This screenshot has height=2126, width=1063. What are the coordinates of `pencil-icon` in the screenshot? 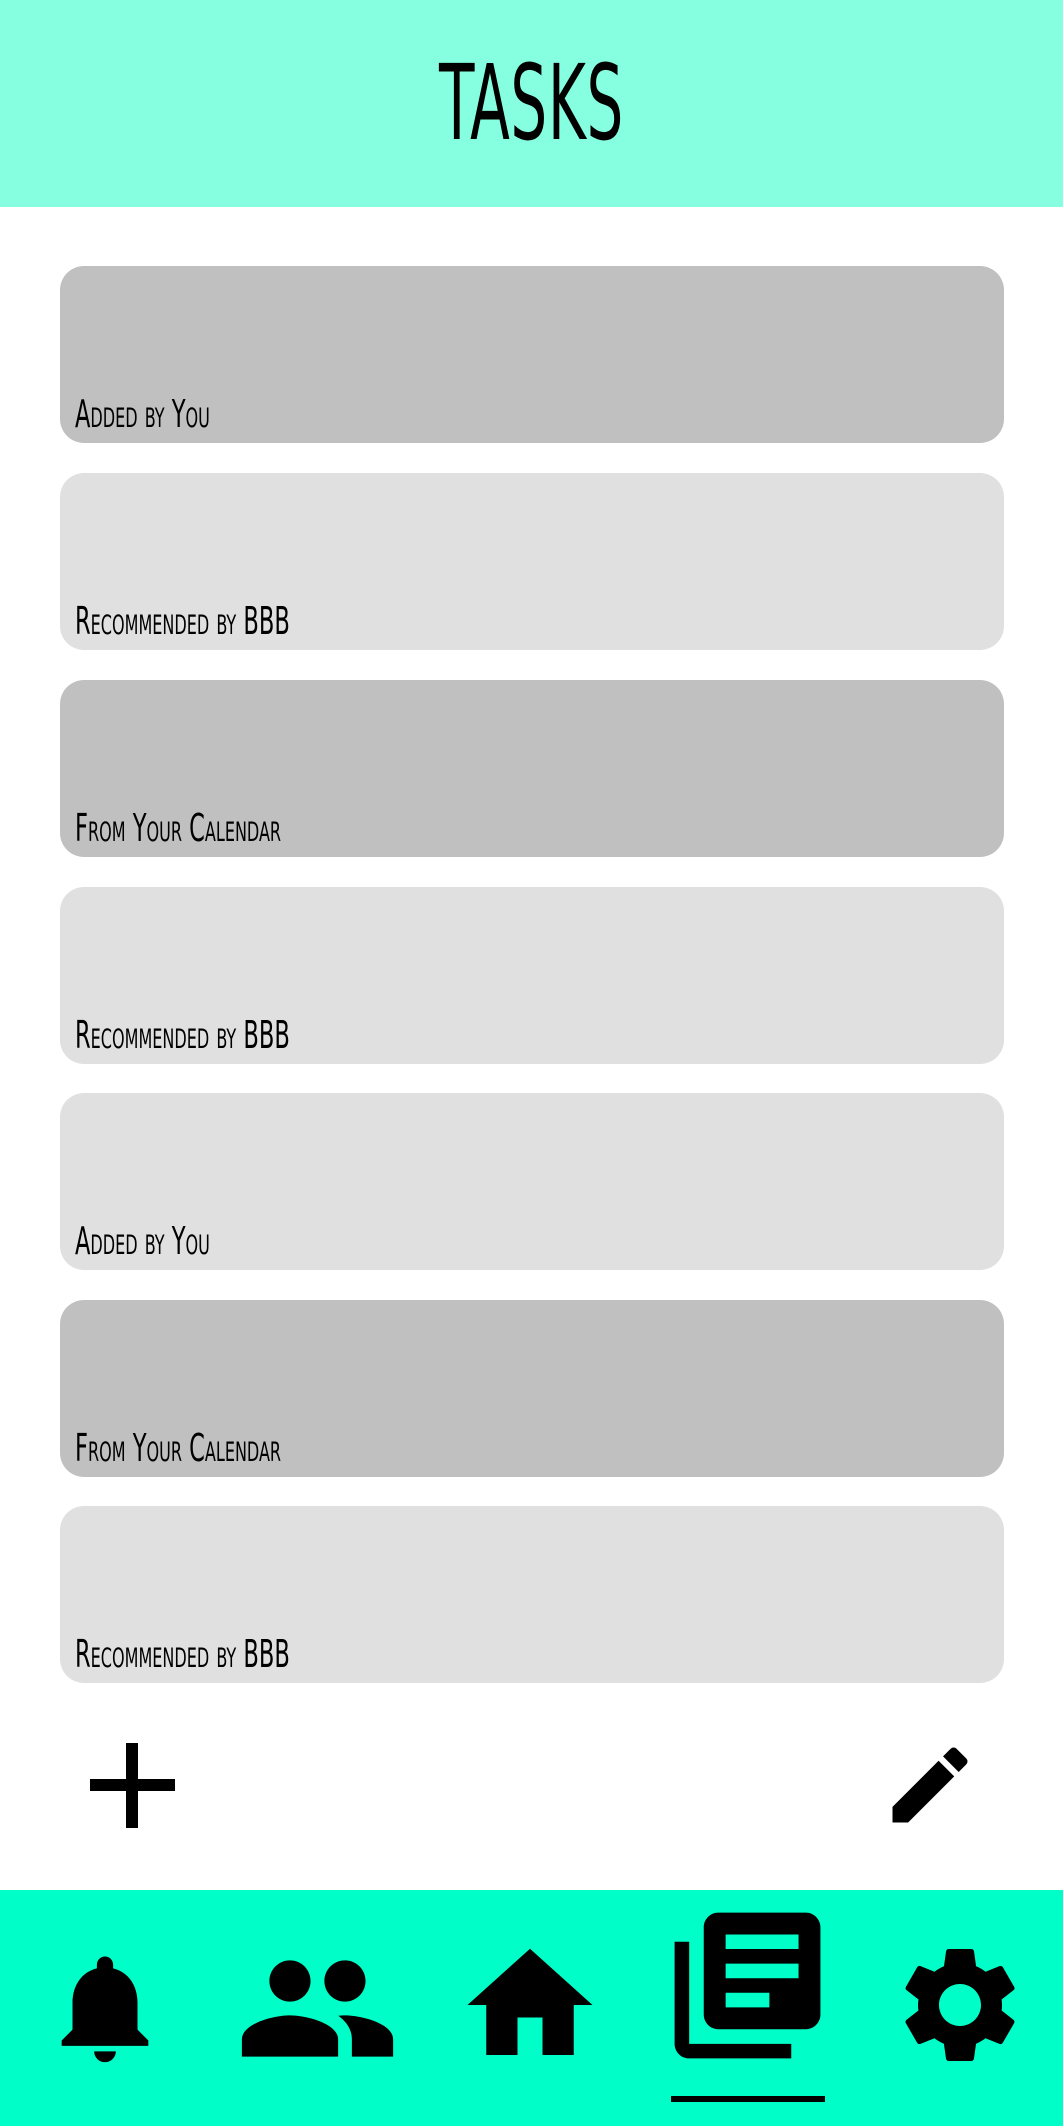 It's located at (930, 1785).